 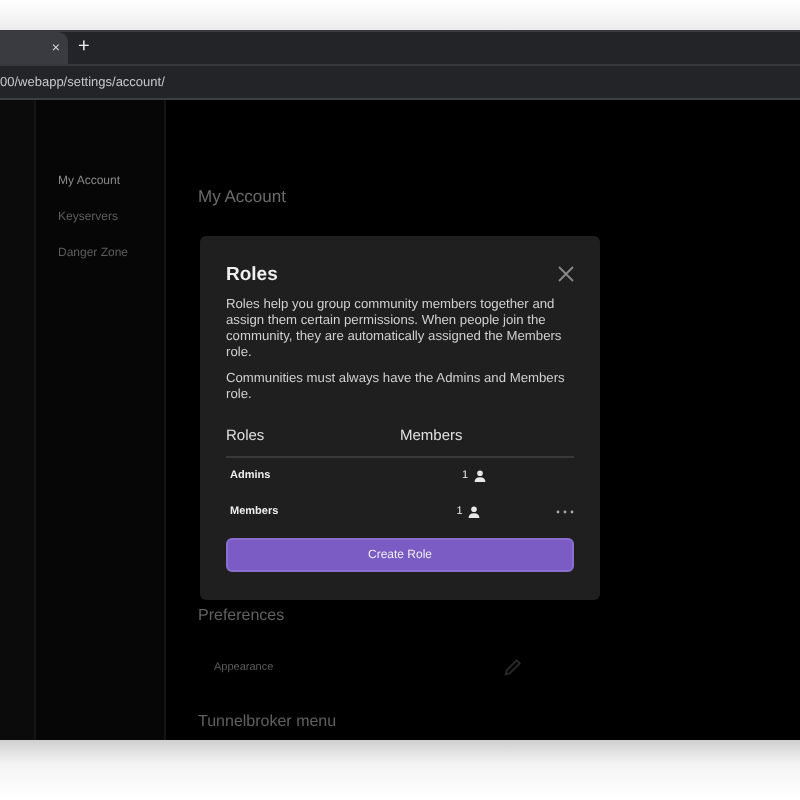 What do you see at coordinates (243, 196) in the screenshot?
I see `page-title: My Account` at bounding box center [243, 196].